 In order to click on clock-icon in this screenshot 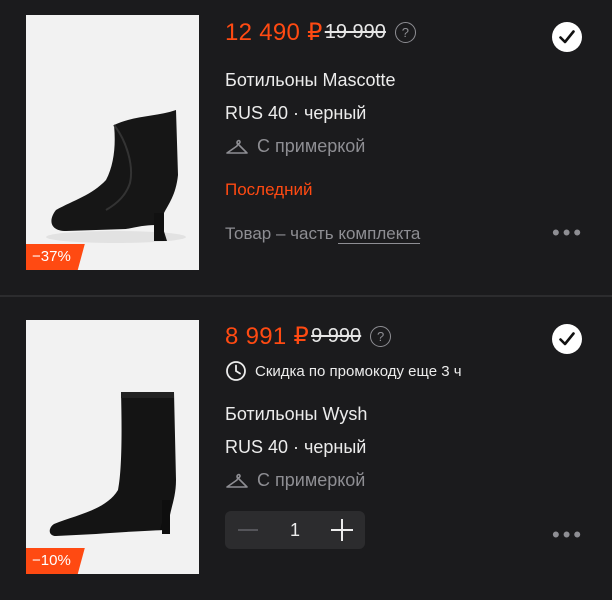, I will do `click(236, 371)`.